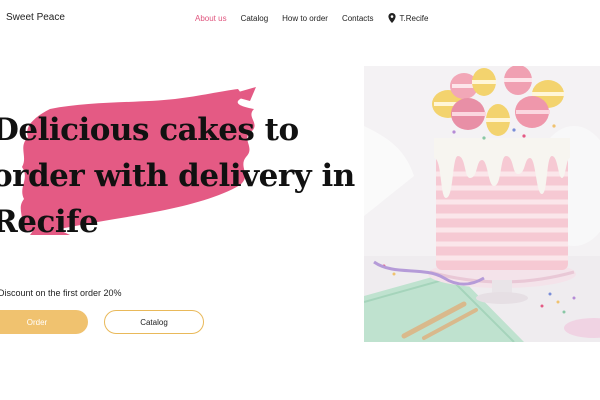 This screenshot has height=400, width=600. I want to click on order-button: Order, so click(44, 322).